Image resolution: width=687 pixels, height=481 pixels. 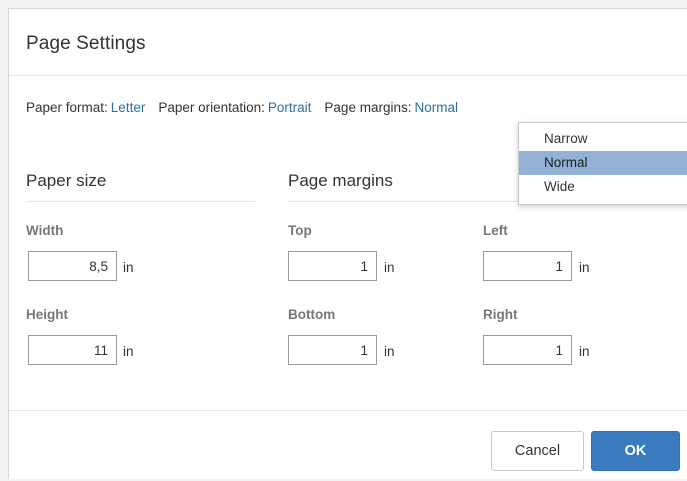 What do you see at coordinates (67, 107) in the screenshot?
I see `paper-format-label: Paper format:` at bounding box center [67, 107].